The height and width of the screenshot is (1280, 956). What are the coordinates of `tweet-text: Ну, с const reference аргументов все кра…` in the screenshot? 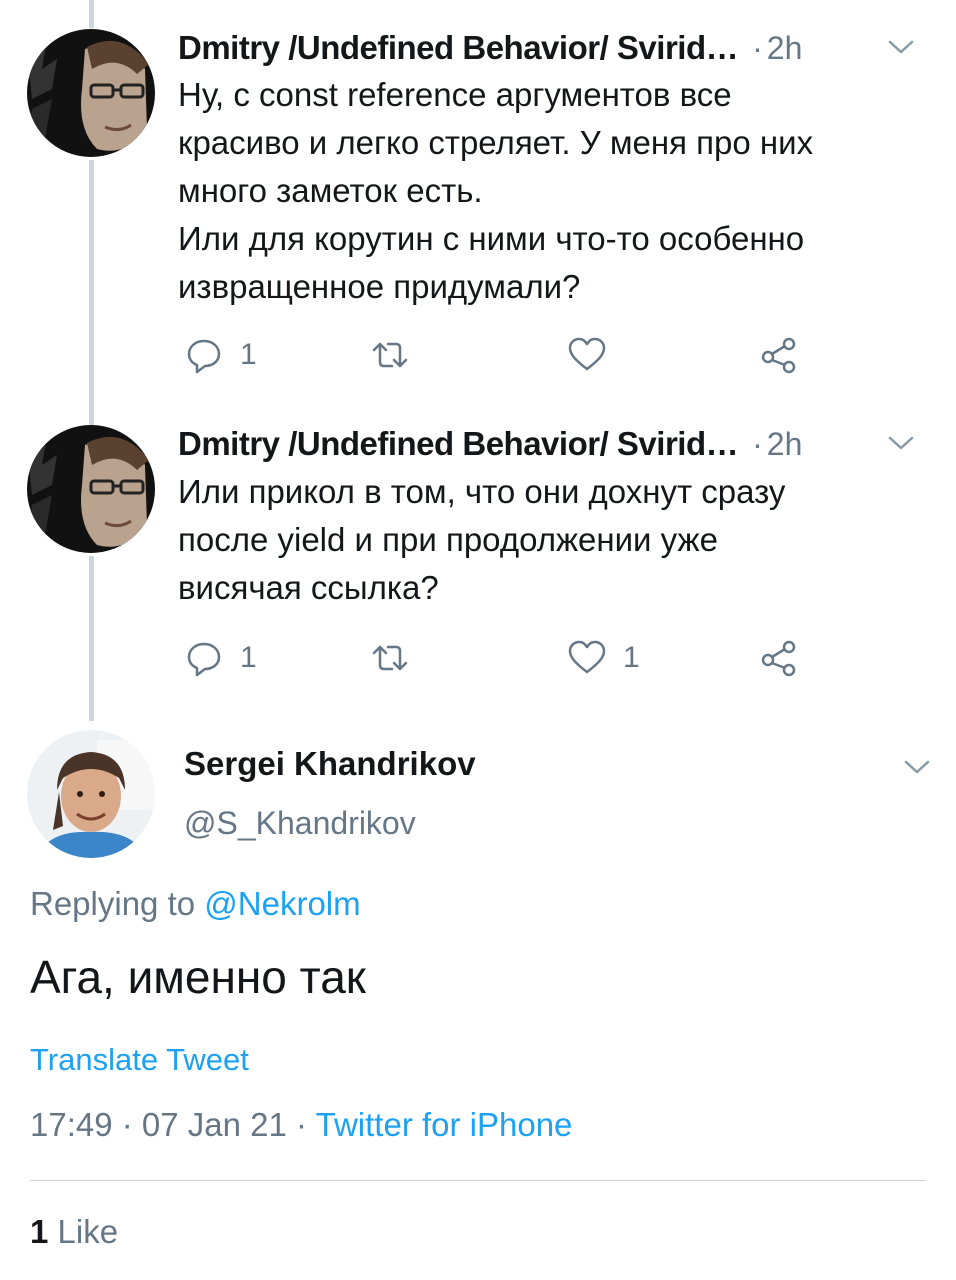 It's located at (553, 191).